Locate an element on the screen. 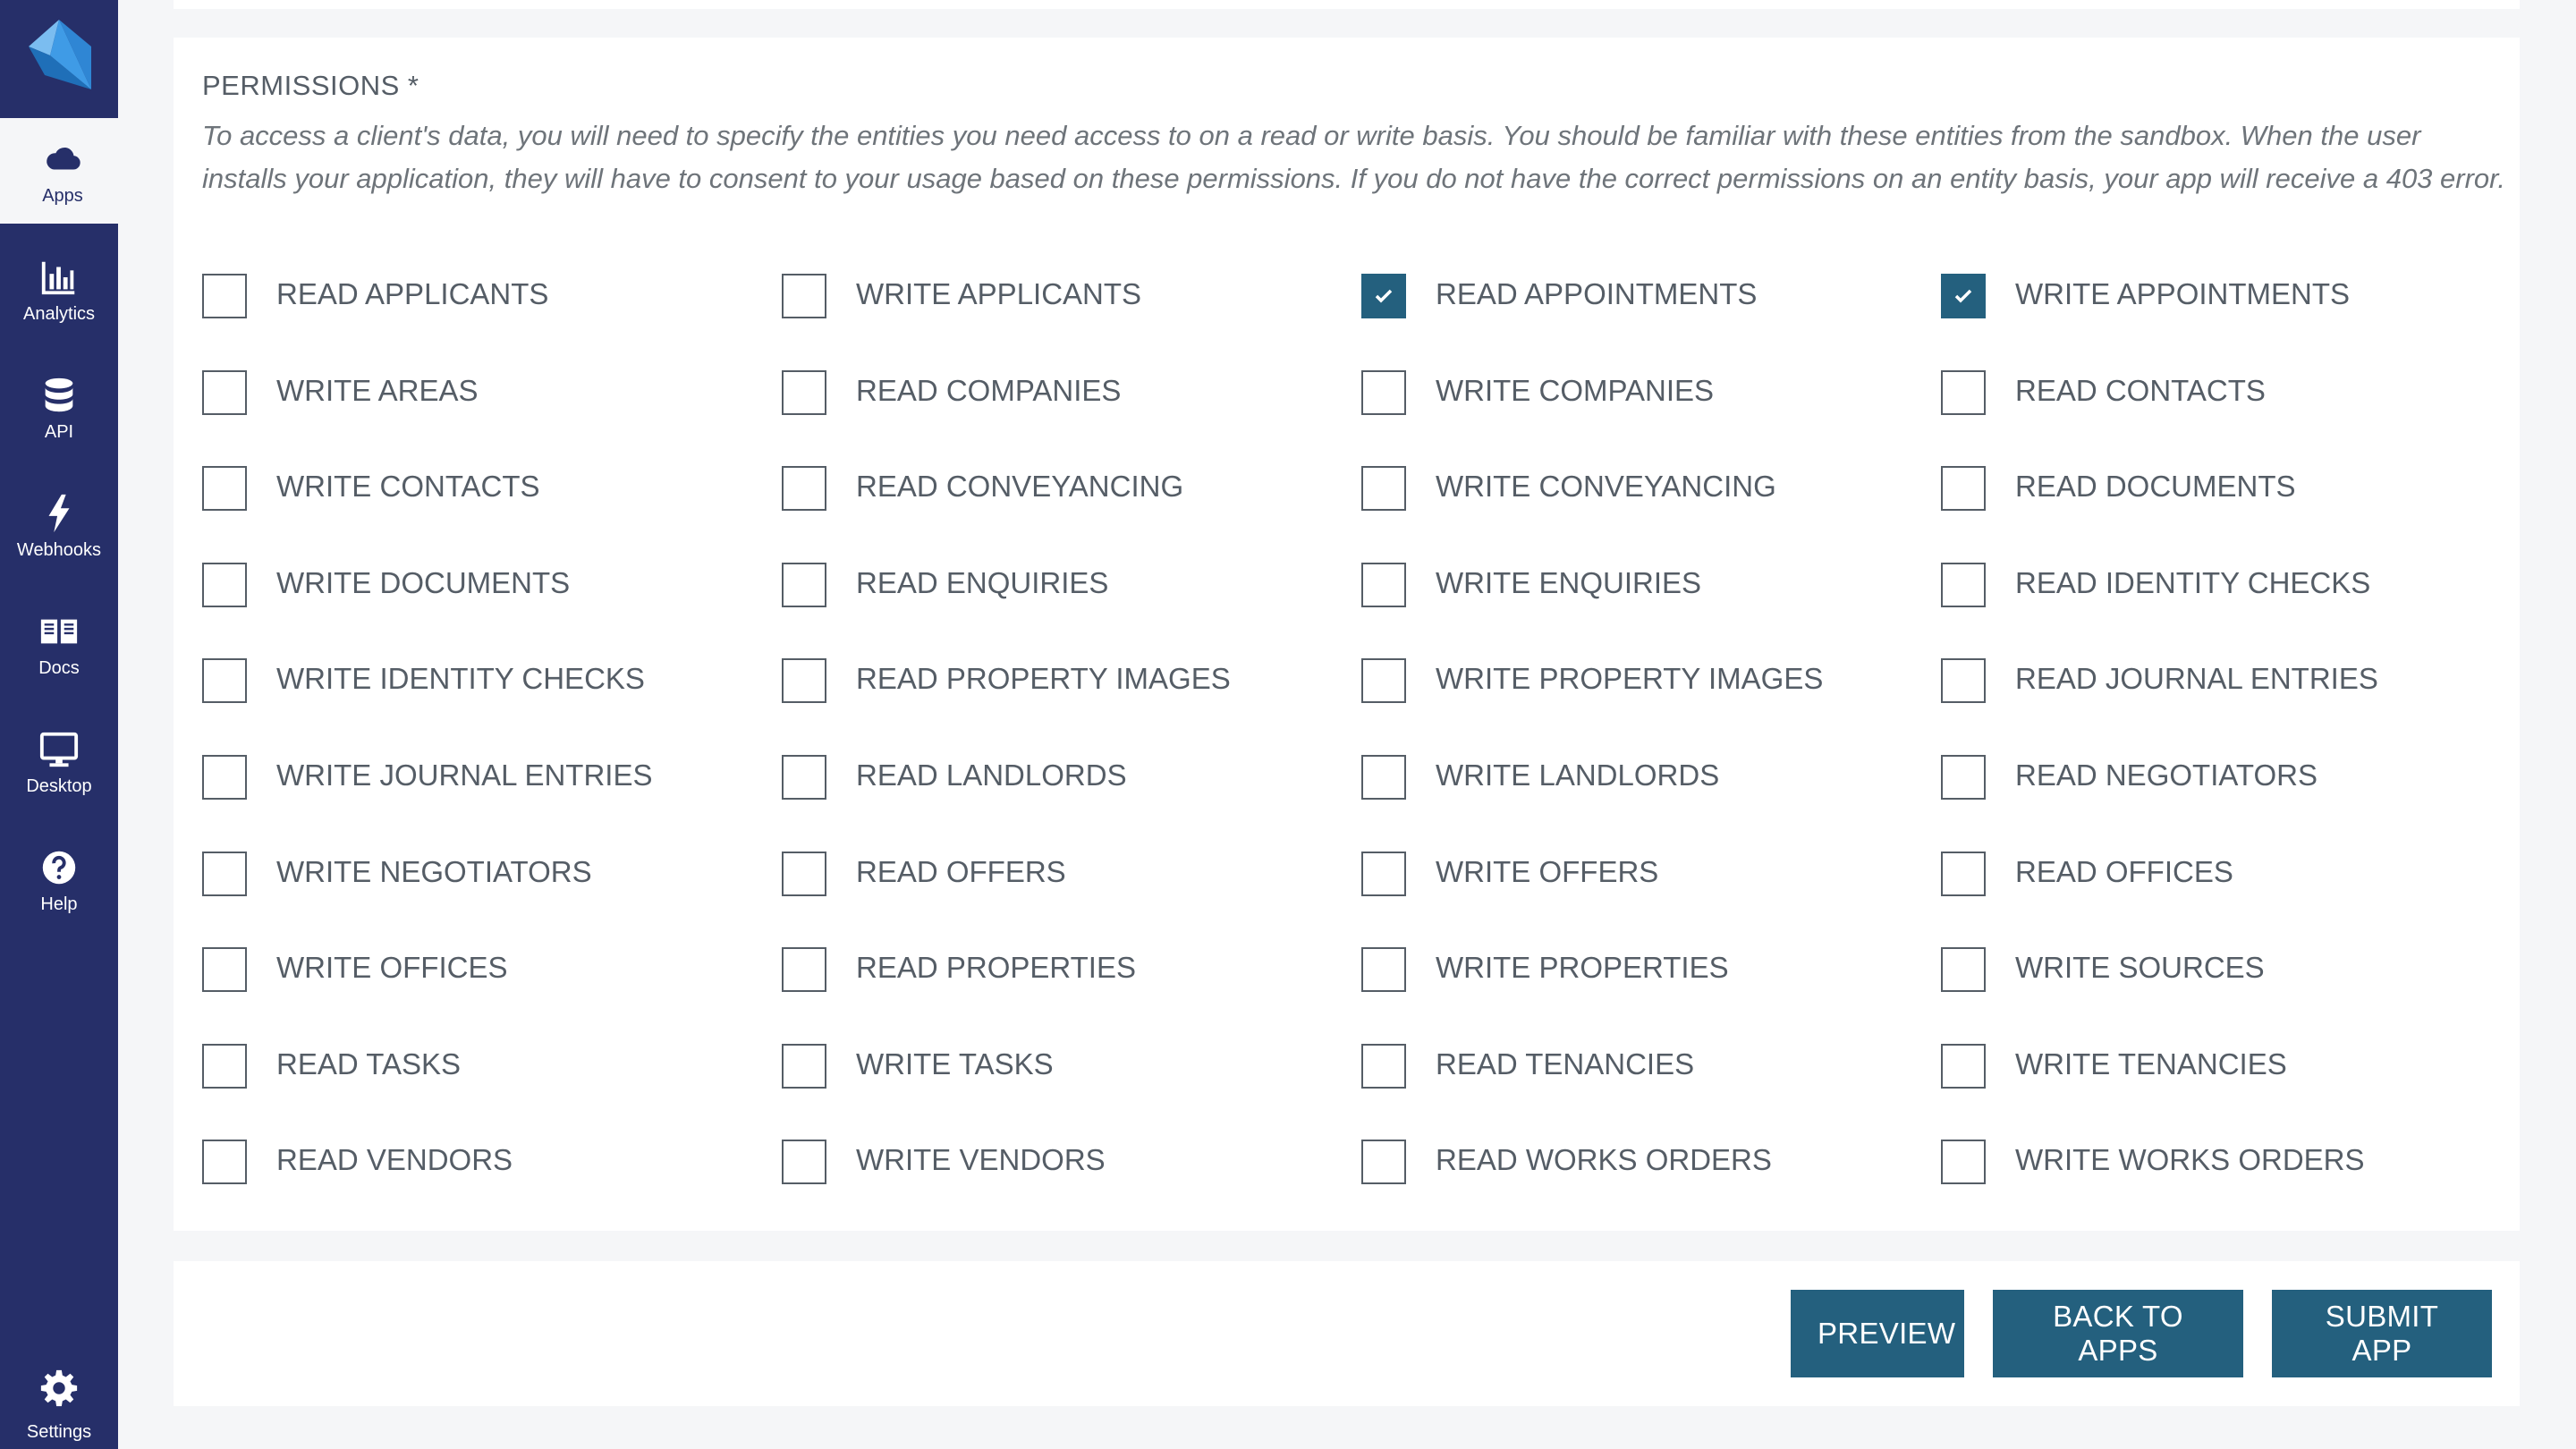  permission-option: WRITE CONVEYANCING is located at coordinates (1651, 512).